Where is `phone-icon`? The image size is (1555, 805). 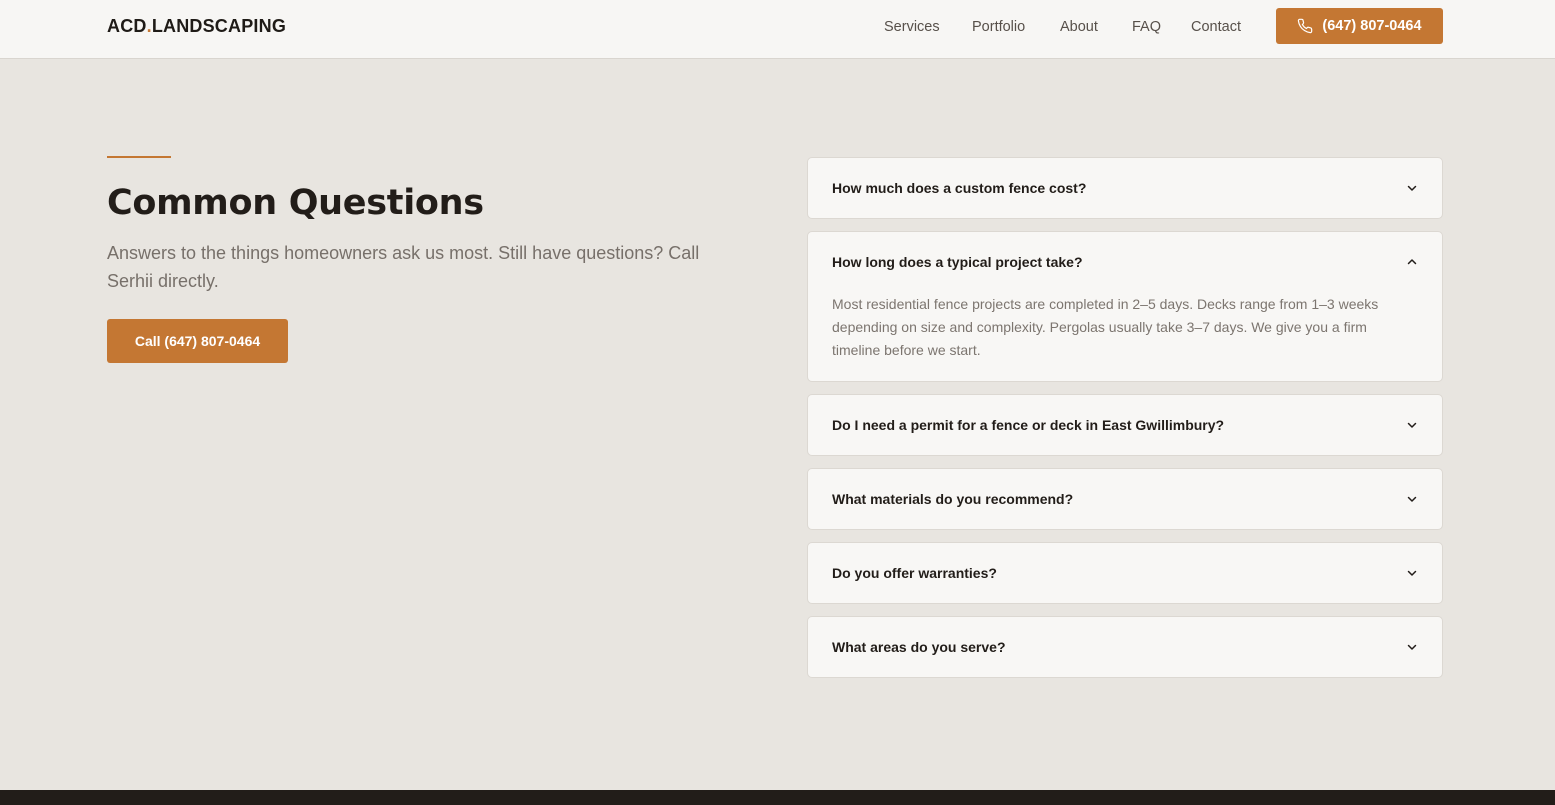 phone-icon is located at coordinates (1305, 26).